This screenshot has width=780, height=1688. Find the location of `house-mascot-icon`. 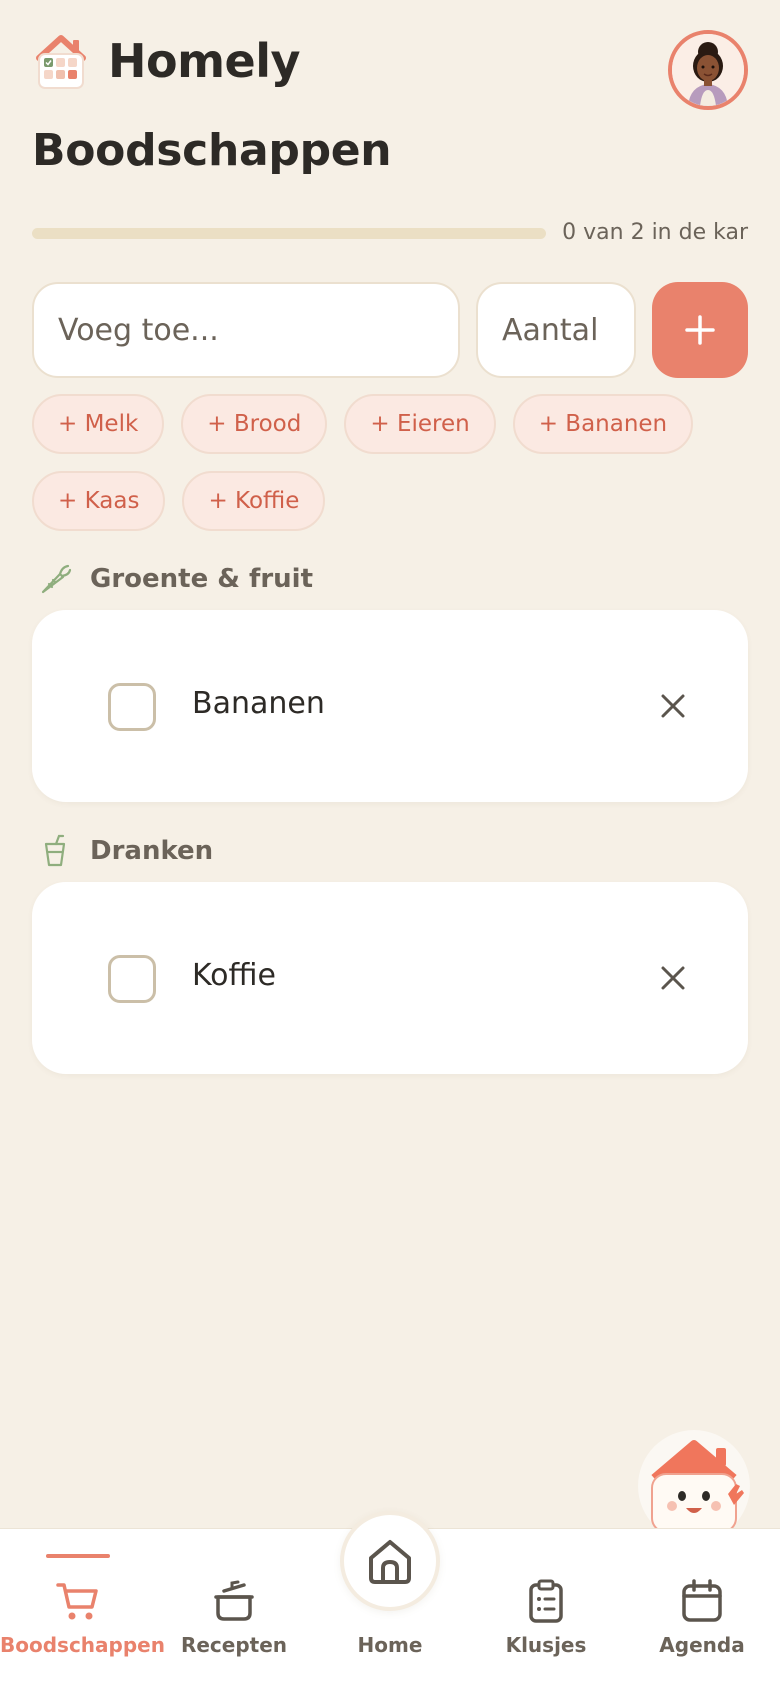

house-mascot-icon is located at coordinates (697, 1486).